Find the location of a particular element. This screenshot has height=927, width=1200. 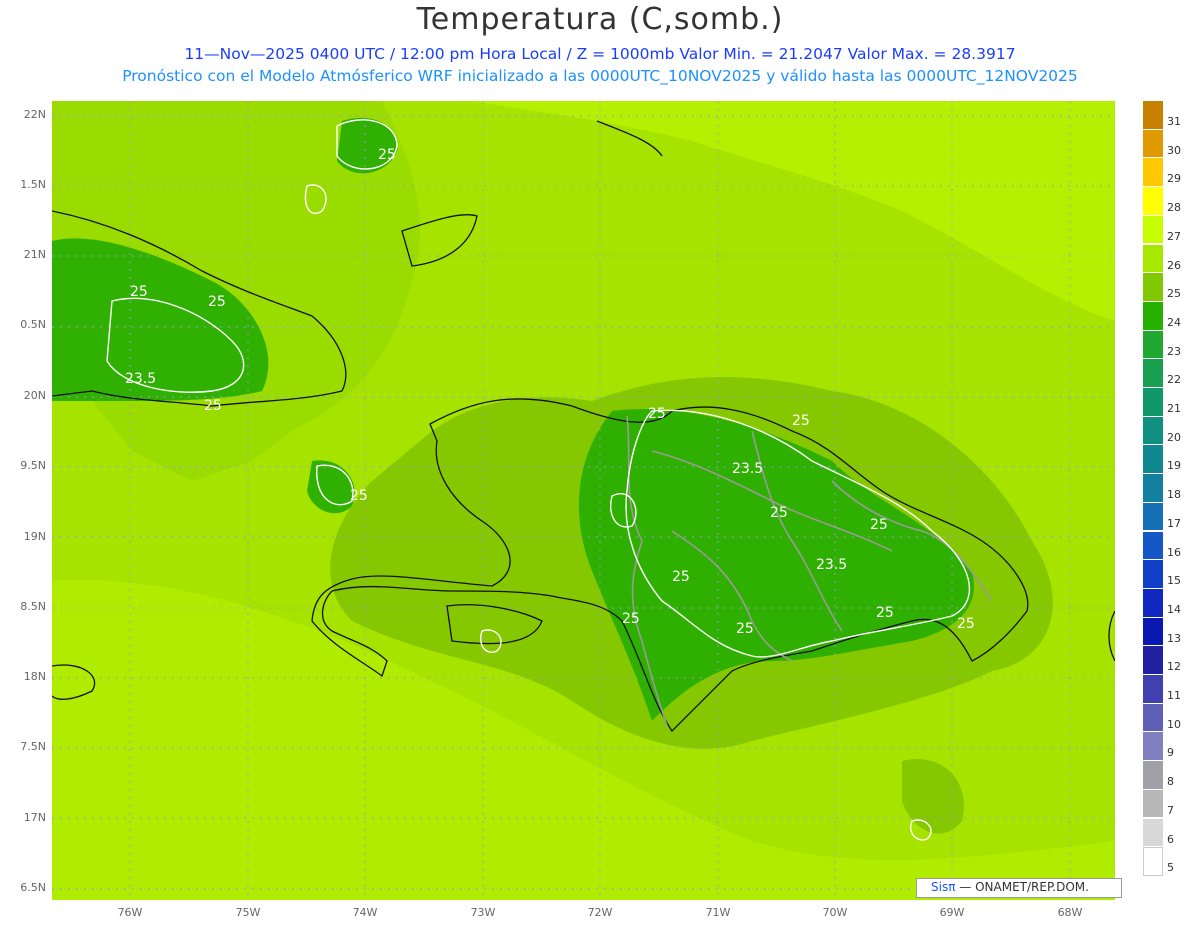

lat-label: 7.5N is located at coordinates (33, 746).